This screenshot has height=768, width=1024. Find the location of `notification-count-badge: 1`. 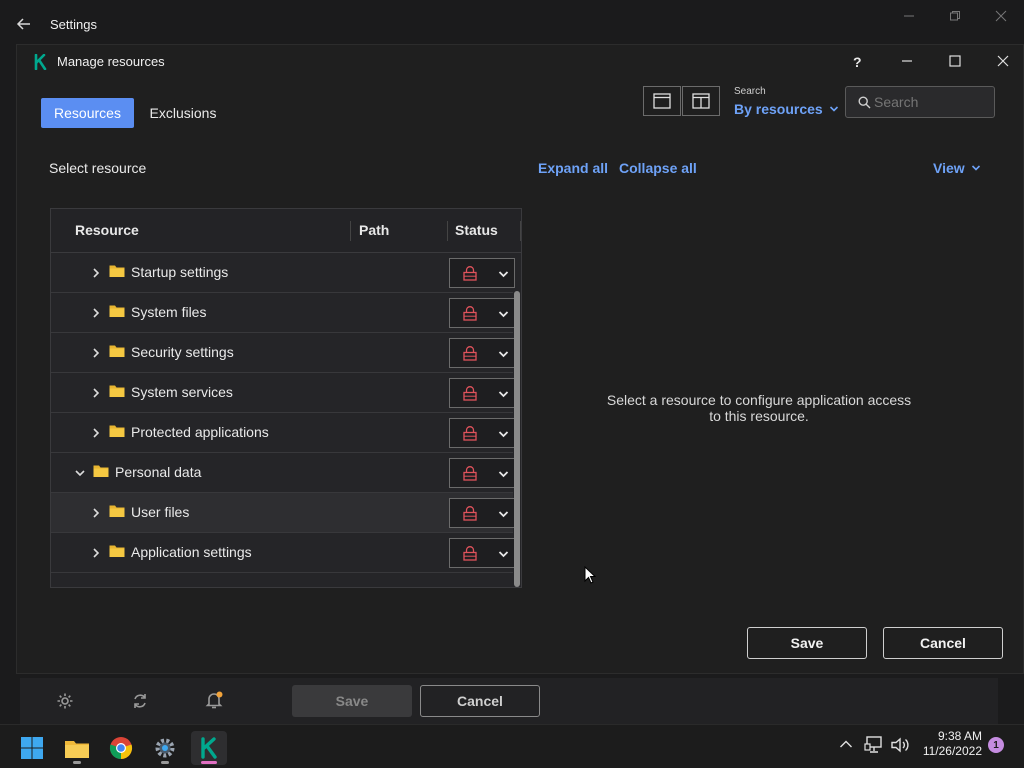

notification-count-badge: 1 is located at coordinates (996, 745).